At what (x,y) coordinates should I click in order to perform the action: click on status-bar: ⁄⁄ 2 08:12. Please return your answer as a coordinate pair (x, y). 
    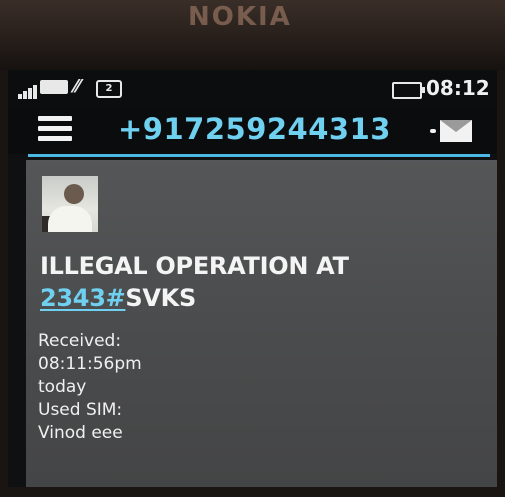
    Looking at the image, I should click on (252, 88).